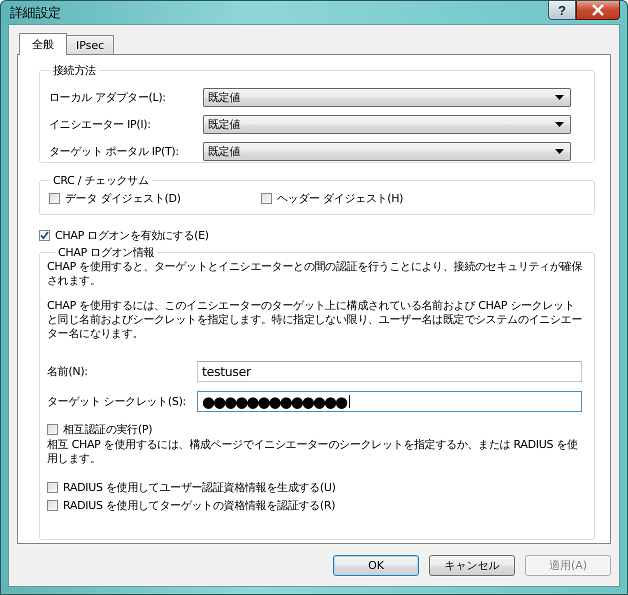  What do you see at coordinates (107, 429) in the screenshot?
I see `checkbox-label: 相互認証の実行(P)` at bounding box center [107, 429].